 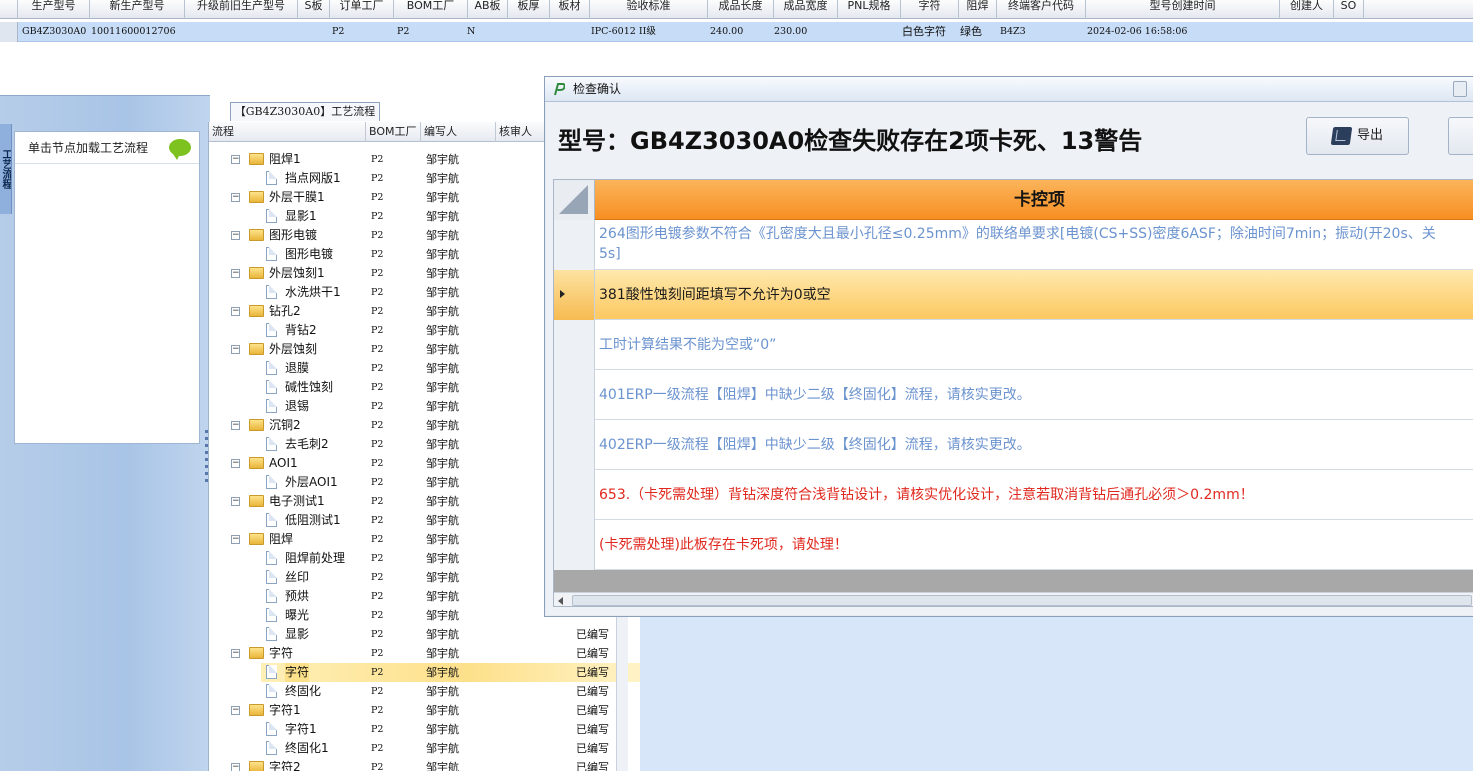 I want to click on horizontal-scrollbar, so click(x=1013, y=599).